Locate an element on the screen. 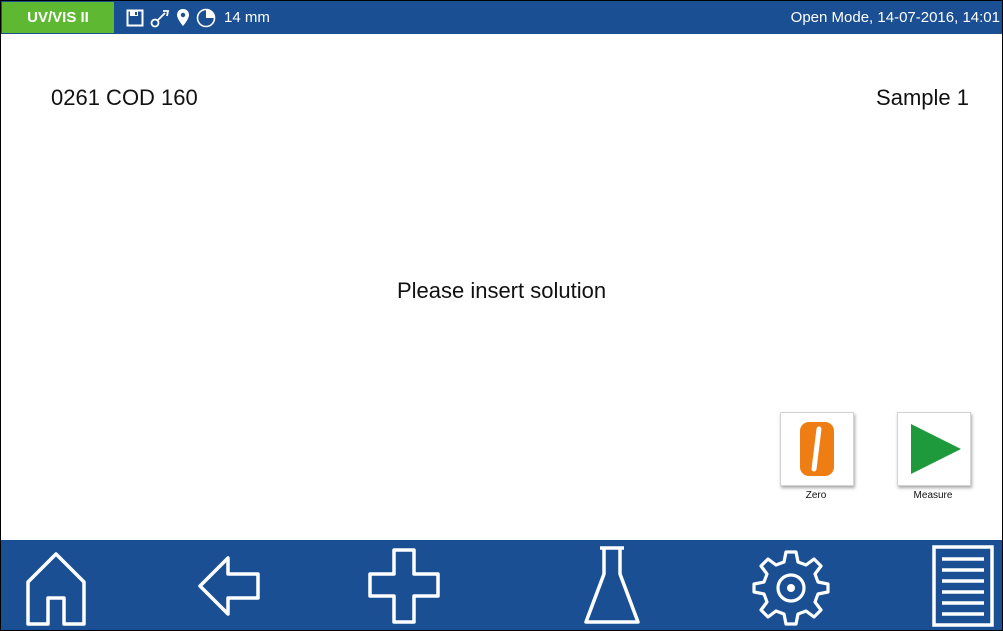  wrench-icon is located at coordinates (160, 18).